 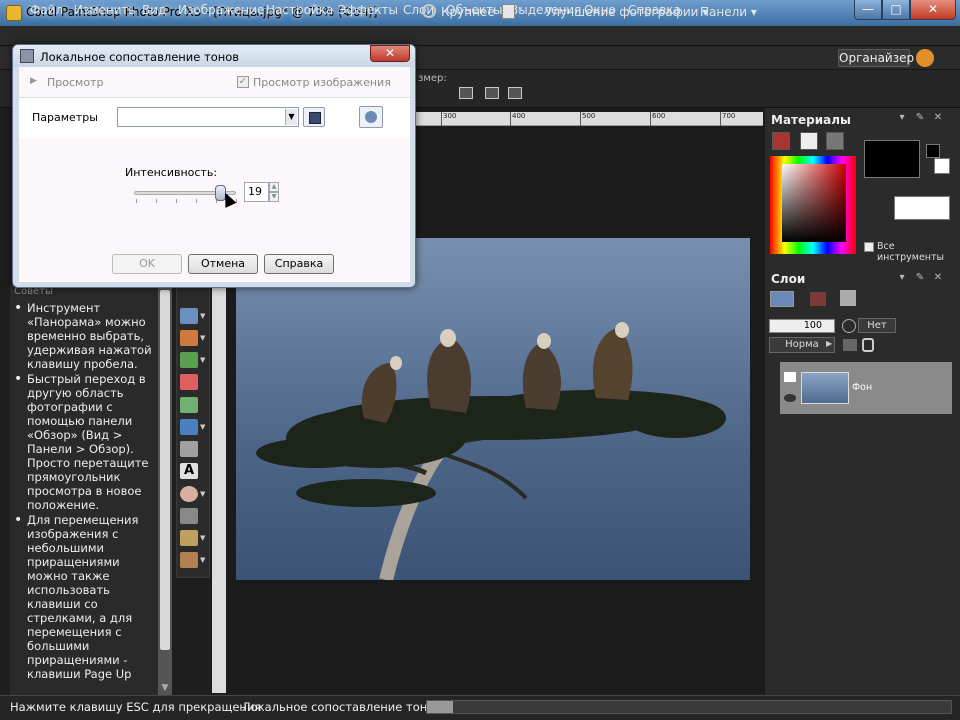 I want to click on chevron-down-icon: ▾, so click(x=520, y=10).